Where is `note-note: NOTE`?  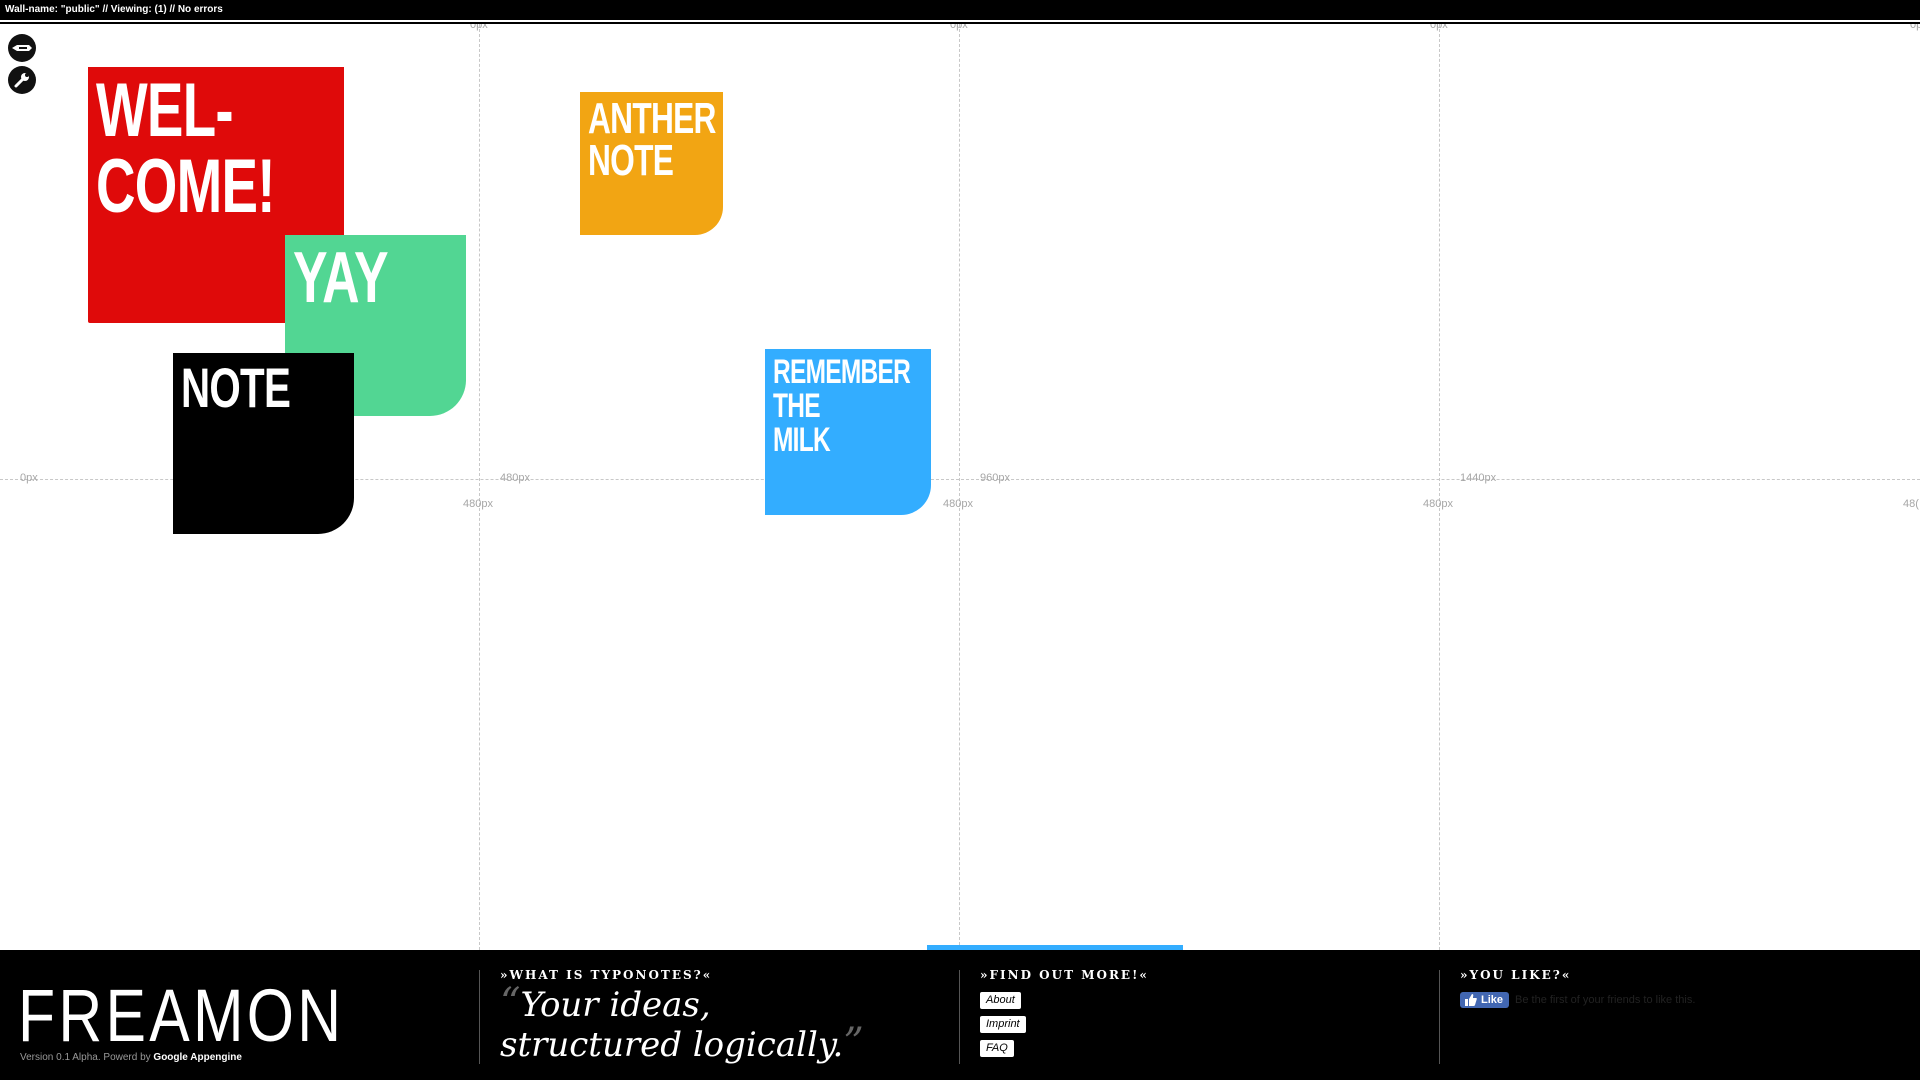 note-note: NOTE is located at coordinates (263, 443).